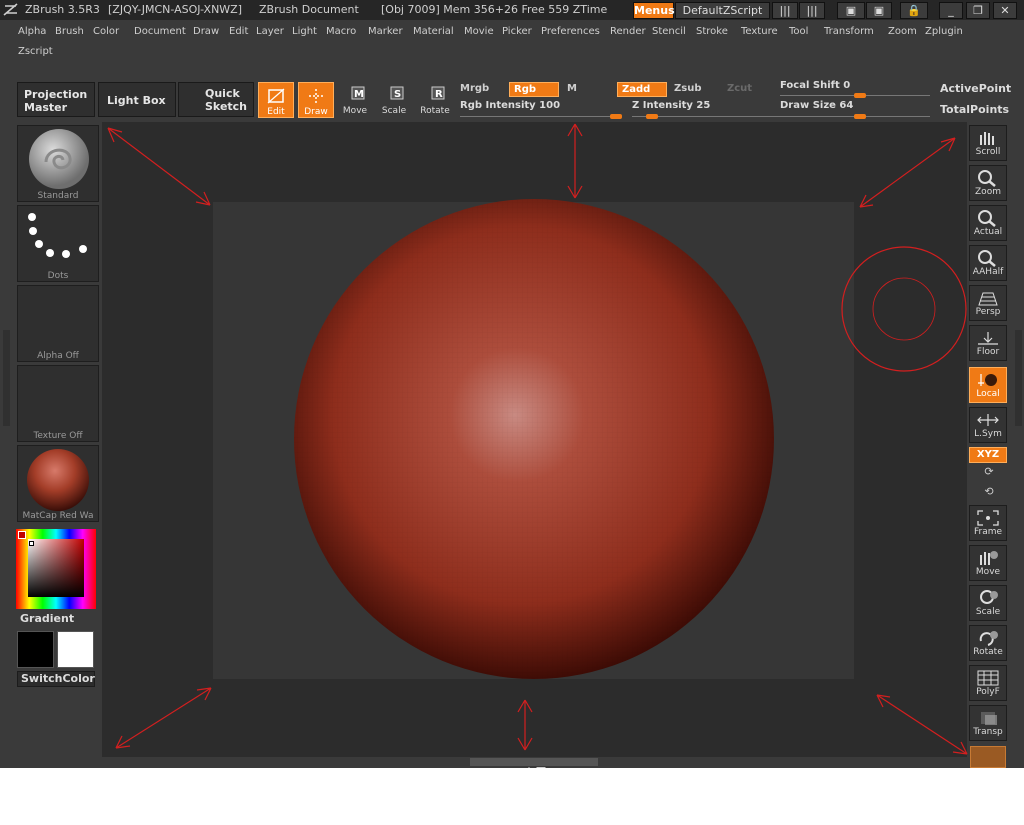 This screenshot has height=825, width=1024. I want to click on stroke-thumbnail: Dots, so click(58, 243).